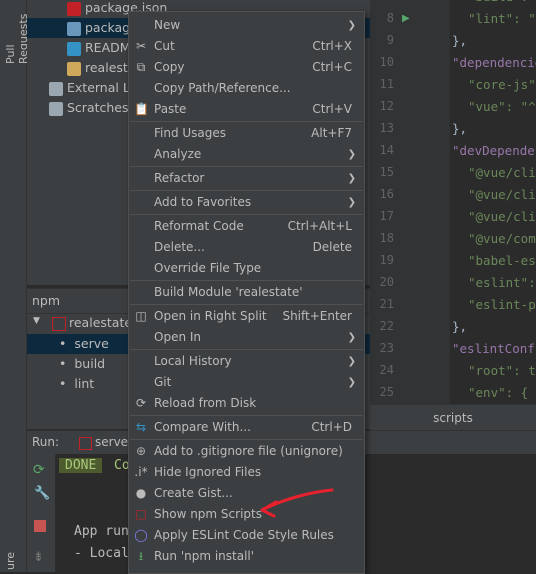 This screenshot has height=574, width=536. What do you see at coordinates (36, 321) in the screenshot?
I see `chevron-down-icon: ▼` at bounding box center [36, 321].